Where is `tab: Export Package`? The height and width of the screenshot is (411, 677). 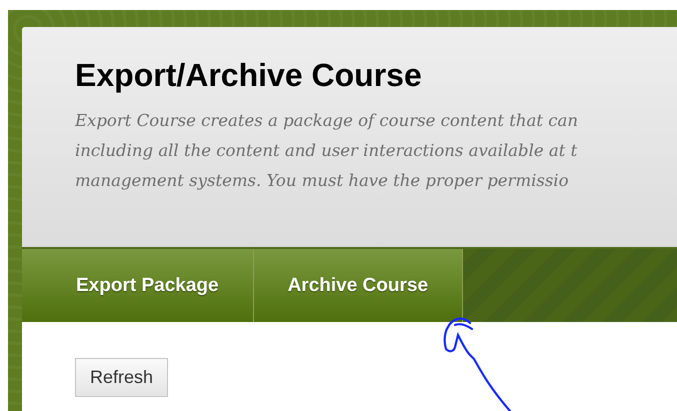 tab: Export Package is located at coordinates (138, 285).